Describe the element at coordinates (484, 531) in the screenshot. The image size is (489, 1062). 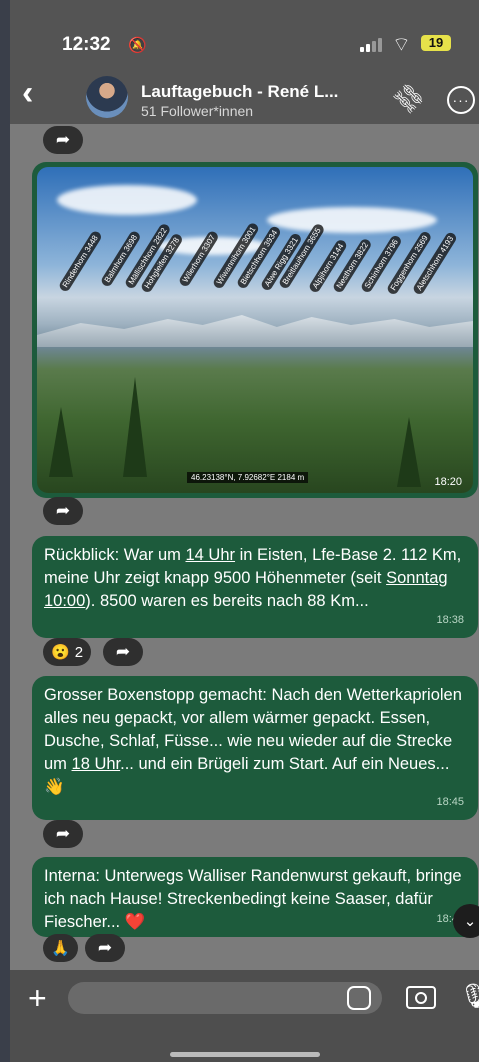
I see `right-edge` at that location.